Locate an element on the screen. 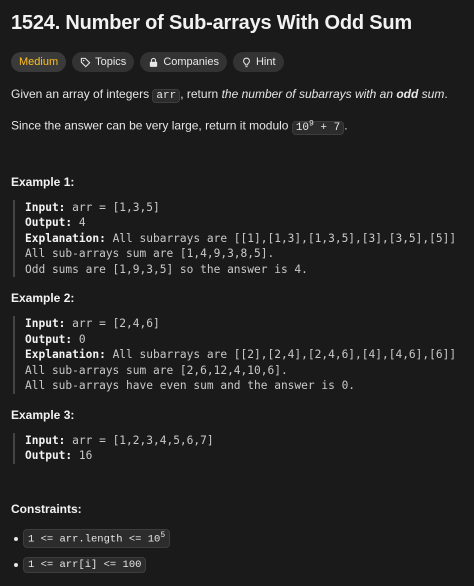 Image resolution: width=474 pixels, height=586 pixels. hint-label: Hint is located at coordinates (265, 62).